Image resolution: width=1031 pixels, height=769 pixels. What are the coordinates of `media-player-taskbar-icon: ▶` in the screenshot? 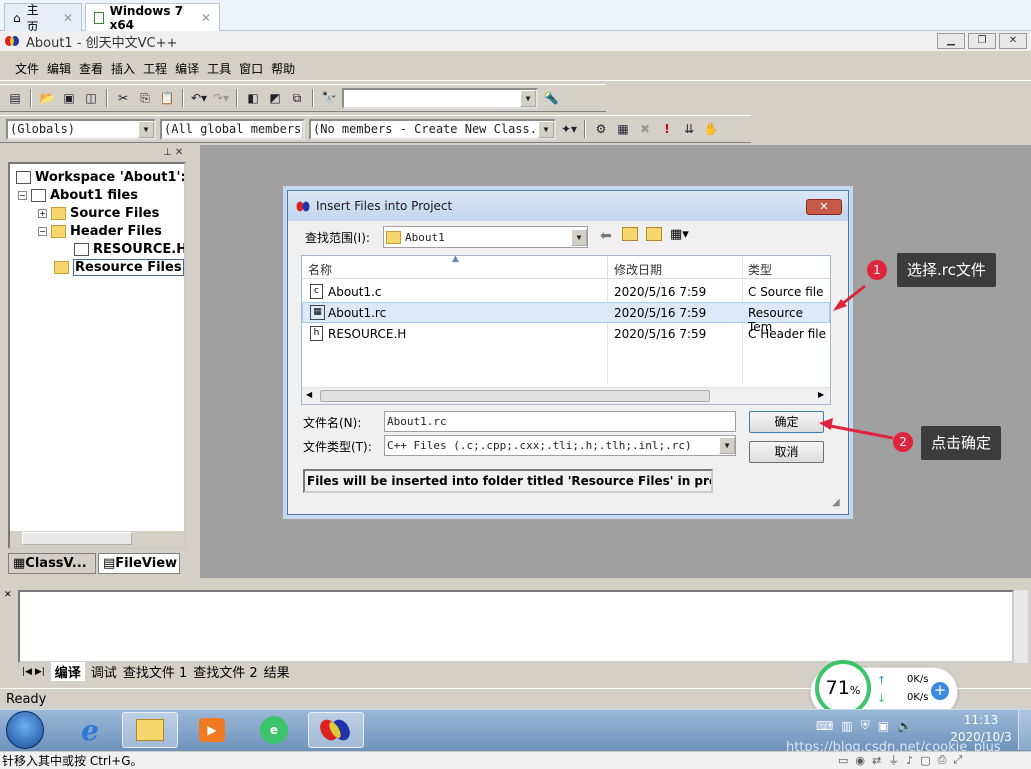 It's located at (212, 730).